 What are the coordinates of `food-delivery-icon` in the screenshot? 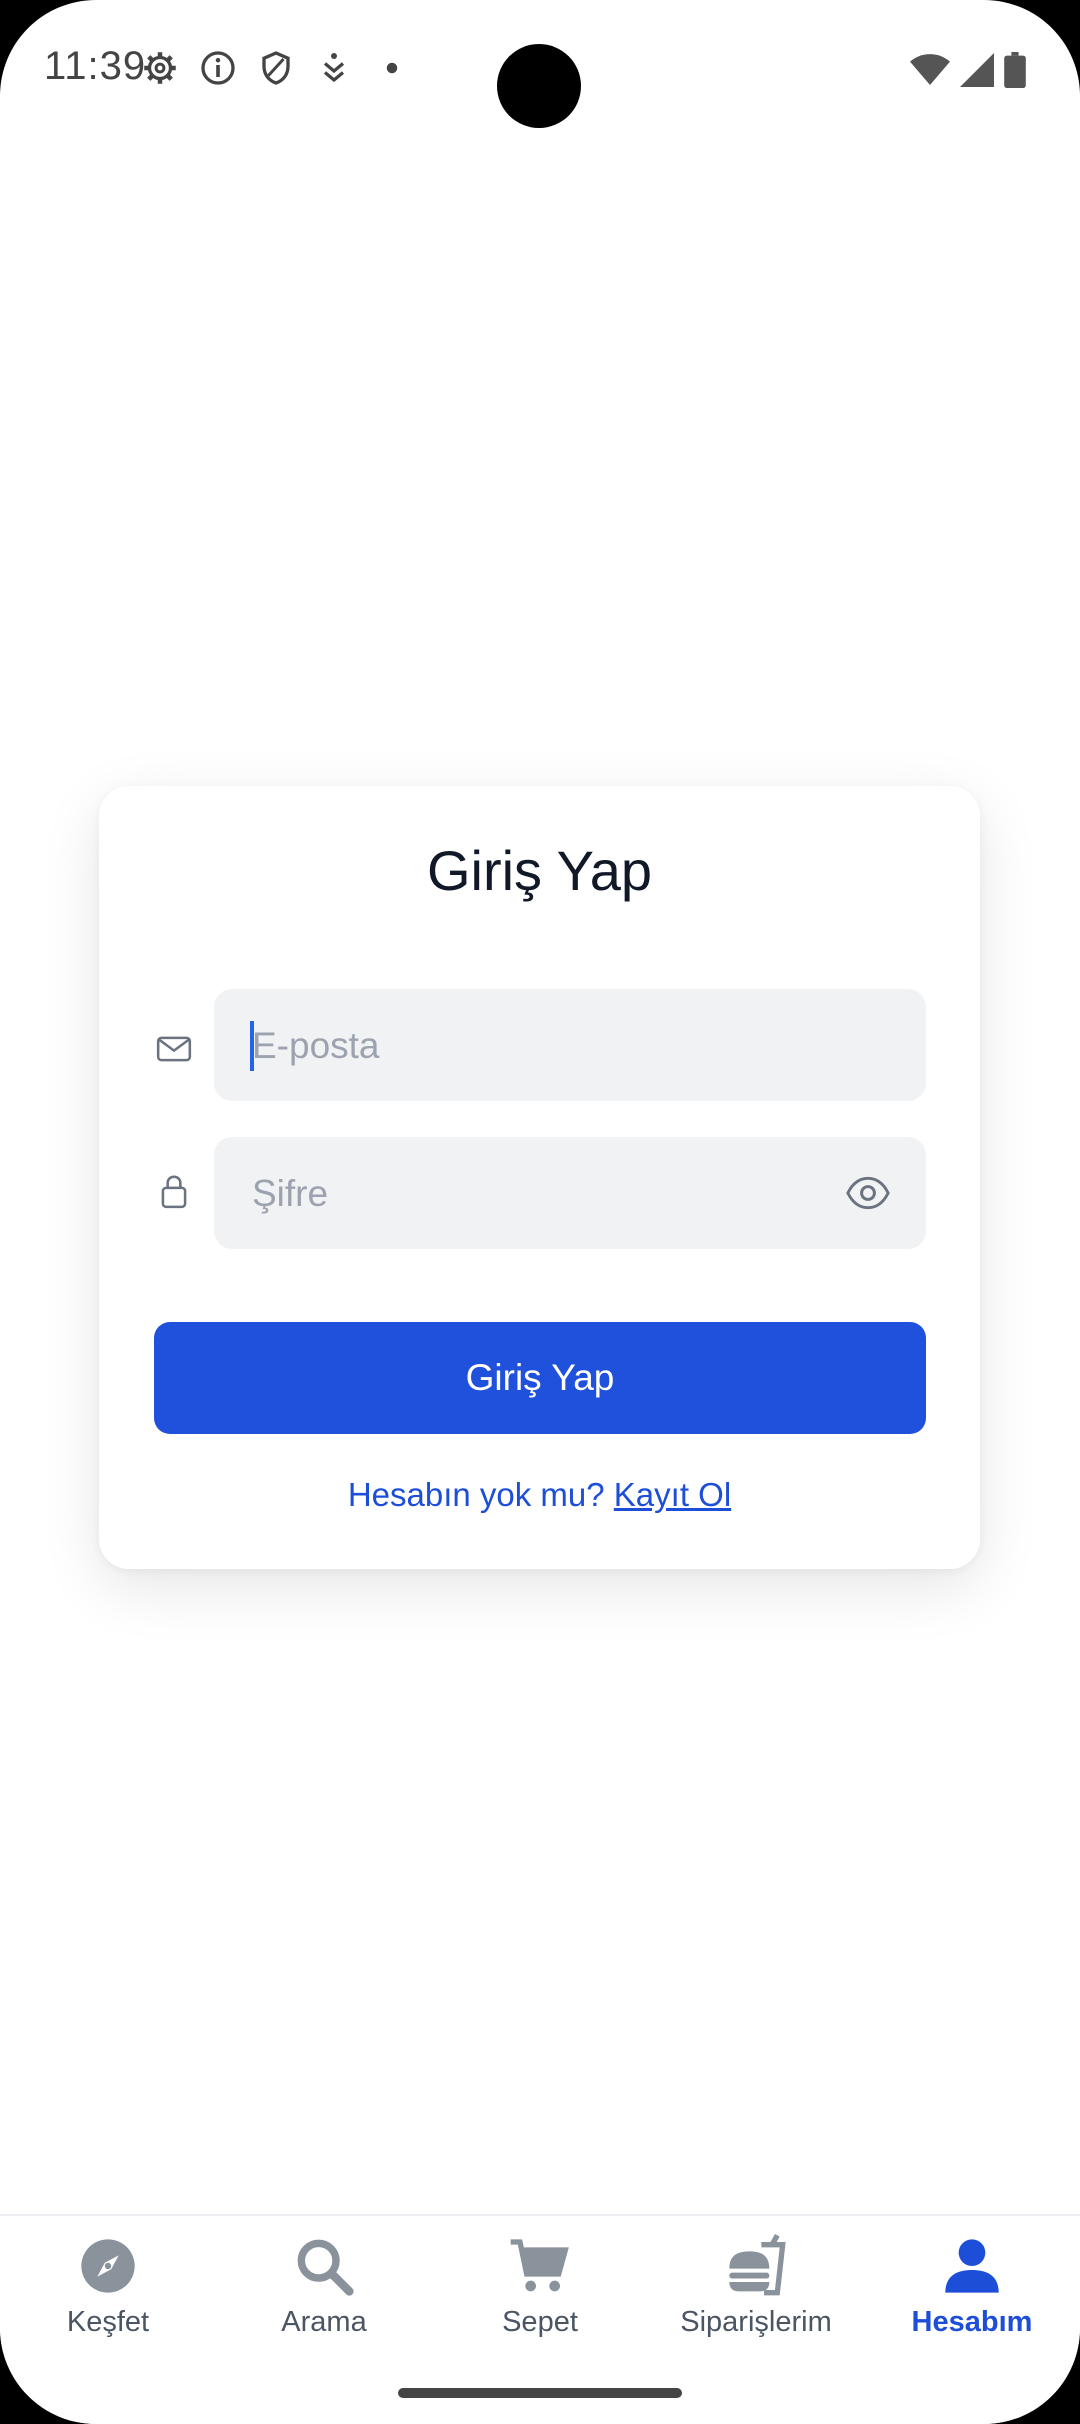 It's located at (757, 2265).